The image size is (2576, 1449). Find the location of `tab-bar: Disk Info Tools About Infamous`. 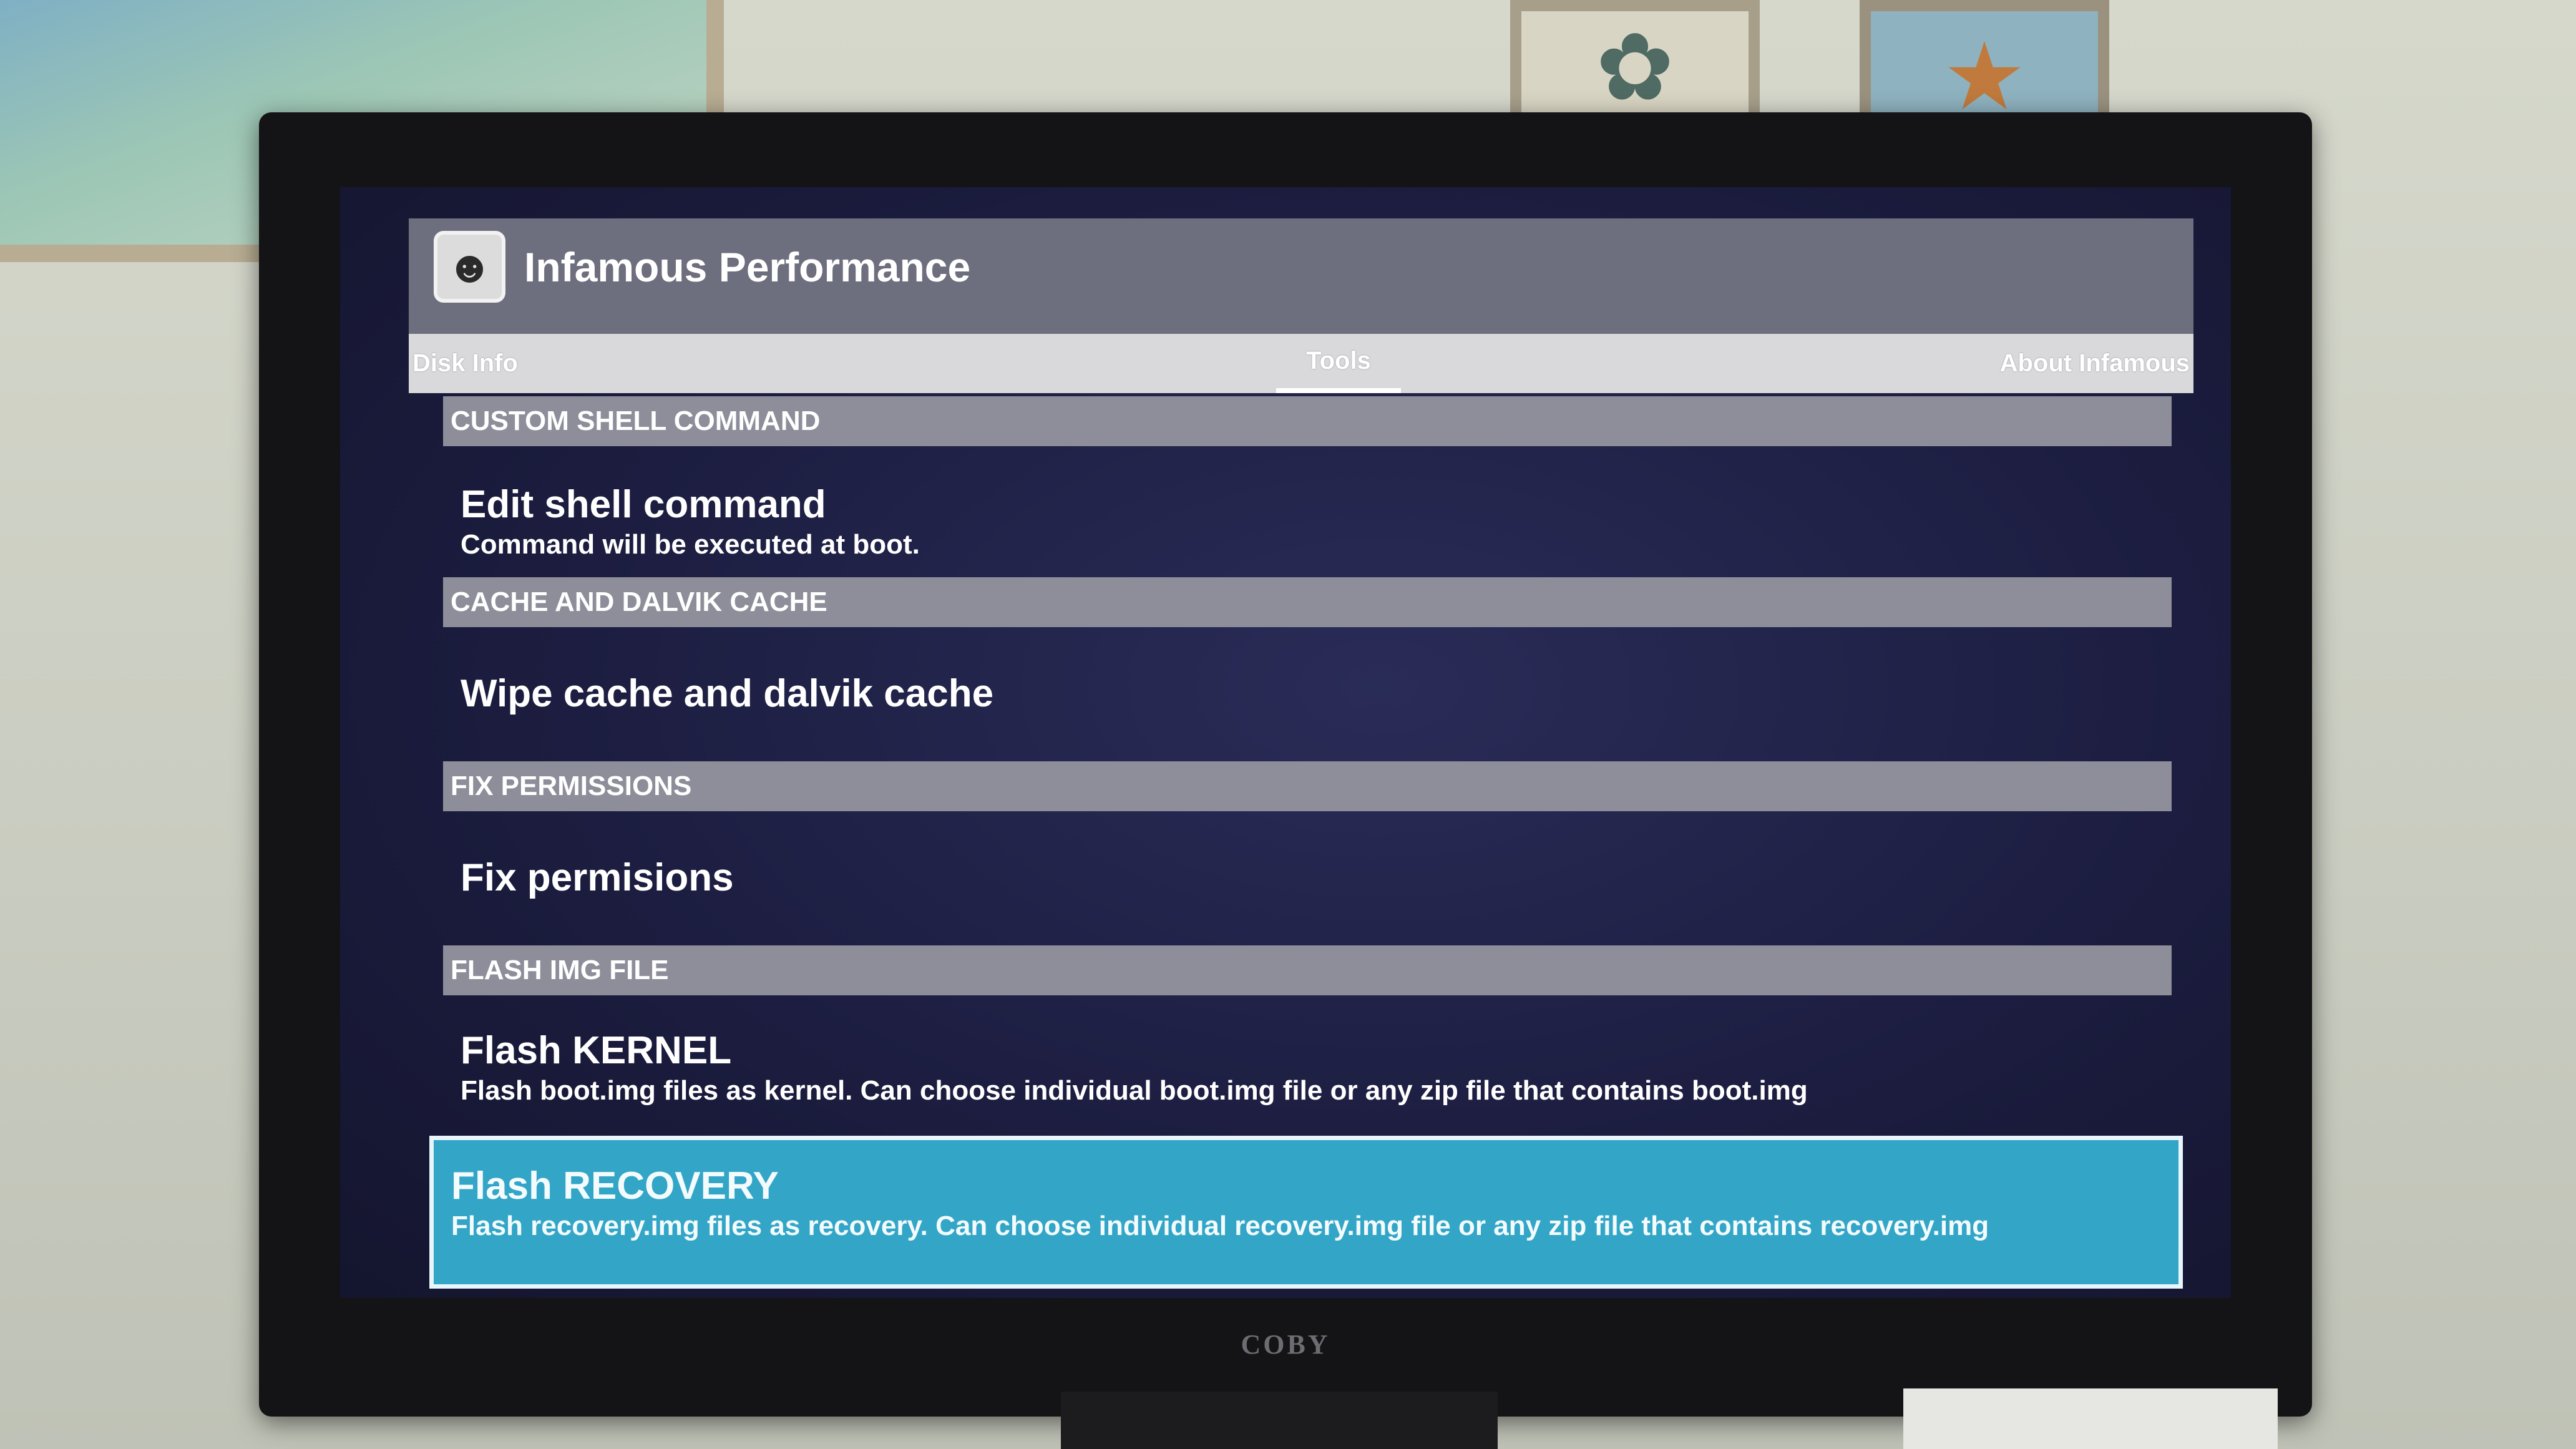

tab-bar: Disk Info Tools About Infamous is located at coordinates (1301, 363).